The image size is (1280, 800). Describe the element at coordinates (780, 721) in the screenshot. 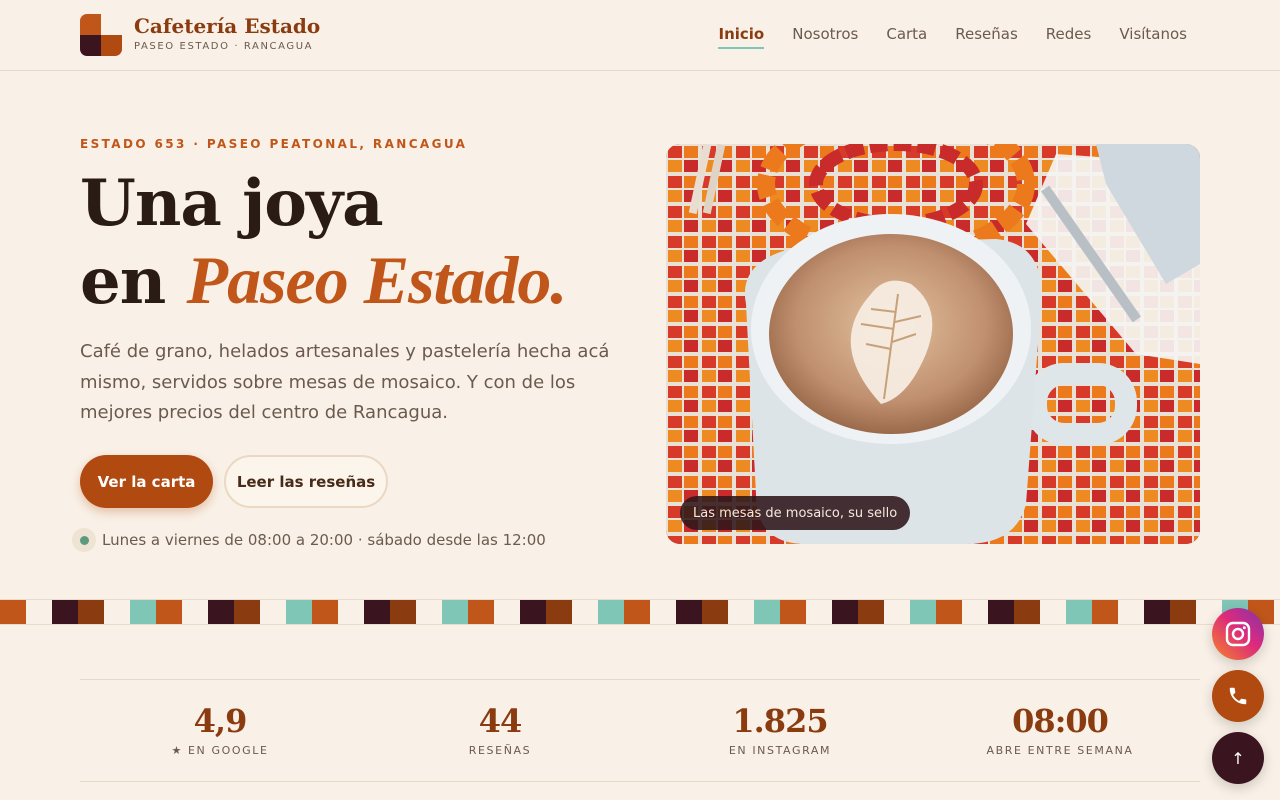

I see `stat-value: 1.825` at that location.